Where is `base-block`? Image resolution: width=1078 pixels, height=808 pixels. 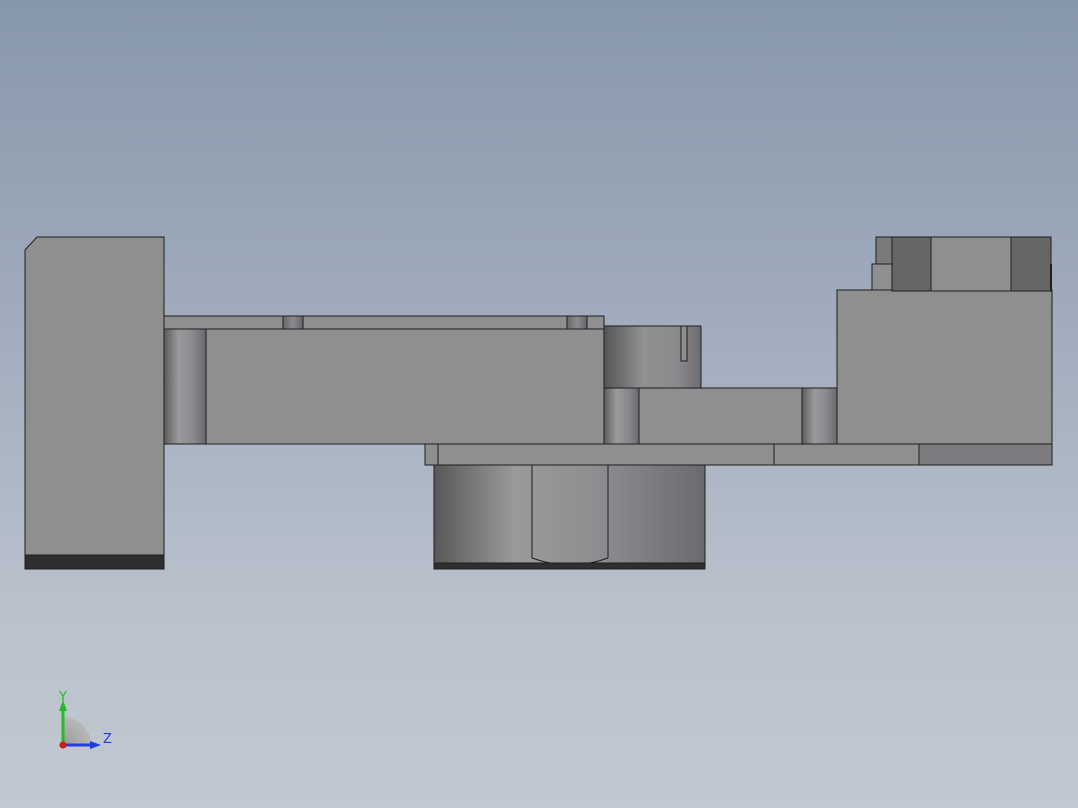
base-block is located at coordinates (94, 403).